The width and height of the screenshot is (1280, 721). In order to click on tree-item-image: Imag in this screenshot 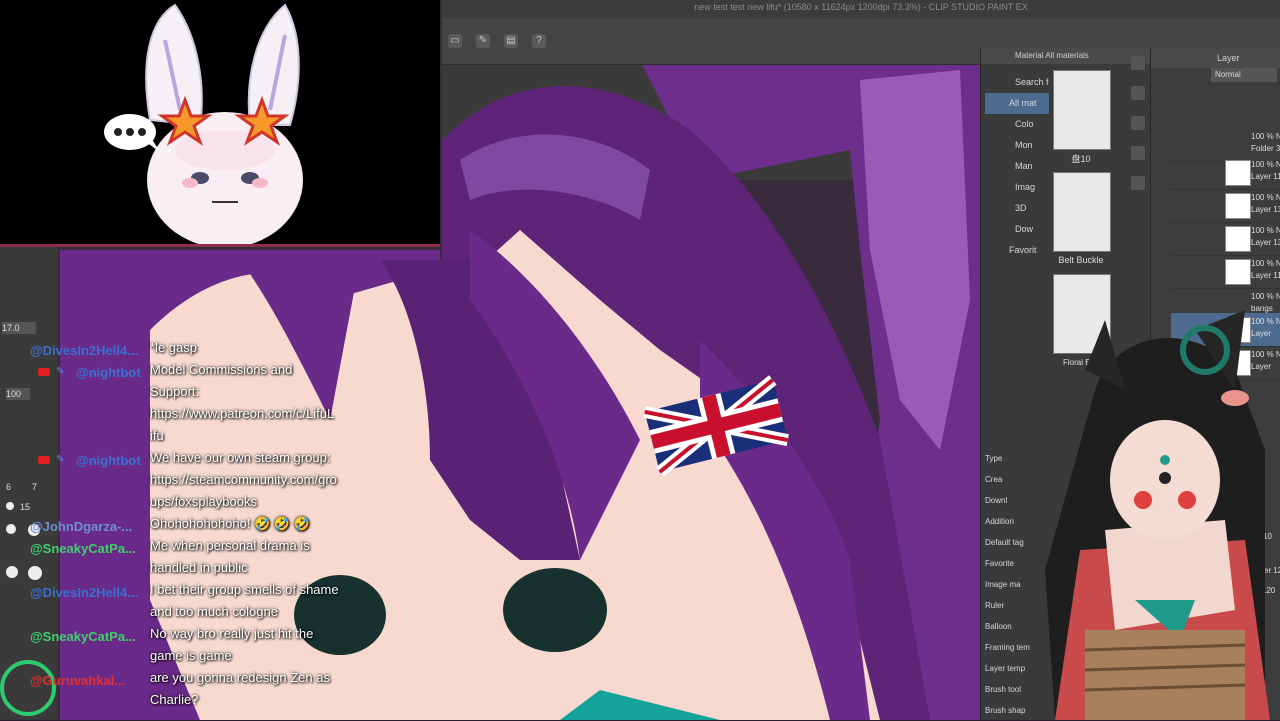, I will do `click(1017, 187)`.